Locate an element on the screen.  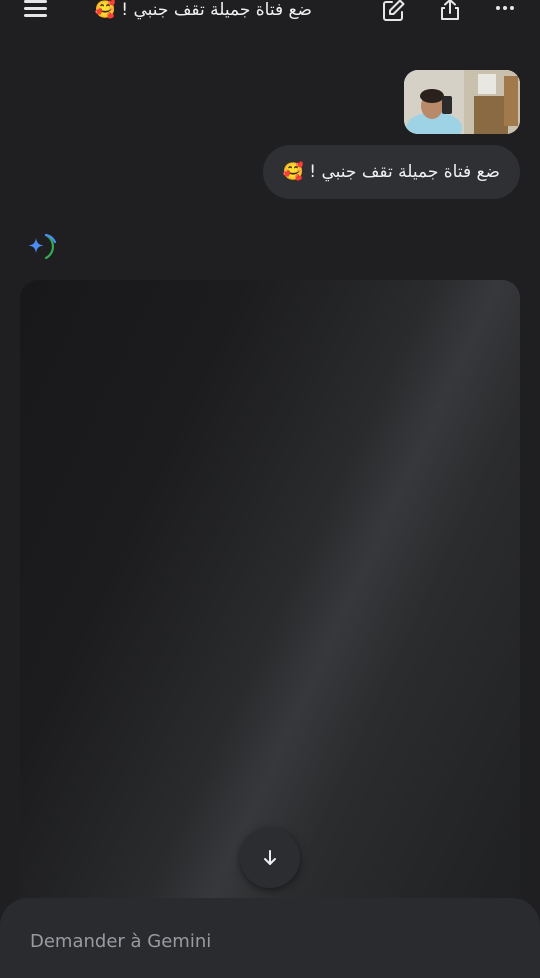
arrow-down-icon is located at coordinates (270, 857).